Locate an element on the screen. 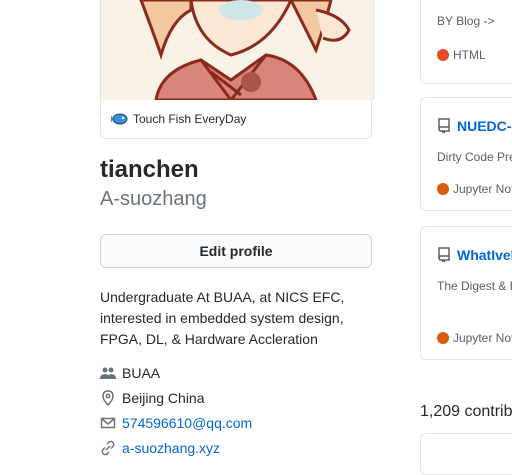 This screenshot has height=475, width=512. repo-title: WhatIvel is located at coordinates (474, 255).